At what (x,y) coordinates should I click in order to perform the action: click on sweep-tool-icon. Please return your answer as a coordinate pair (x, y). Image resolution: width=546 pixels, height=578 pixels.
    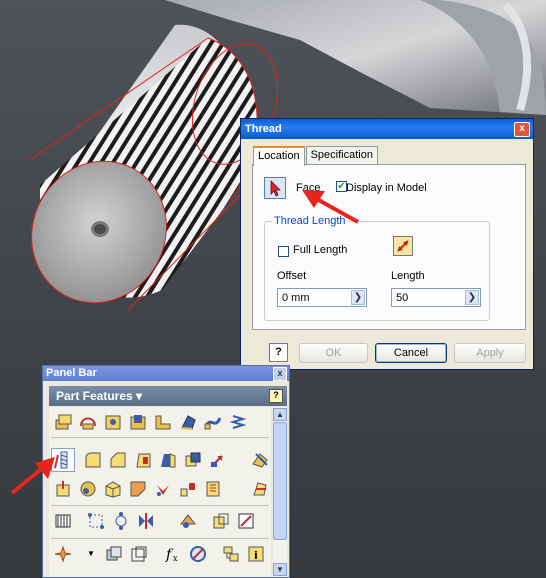
    Looking at the image, I should click on (213, 422).